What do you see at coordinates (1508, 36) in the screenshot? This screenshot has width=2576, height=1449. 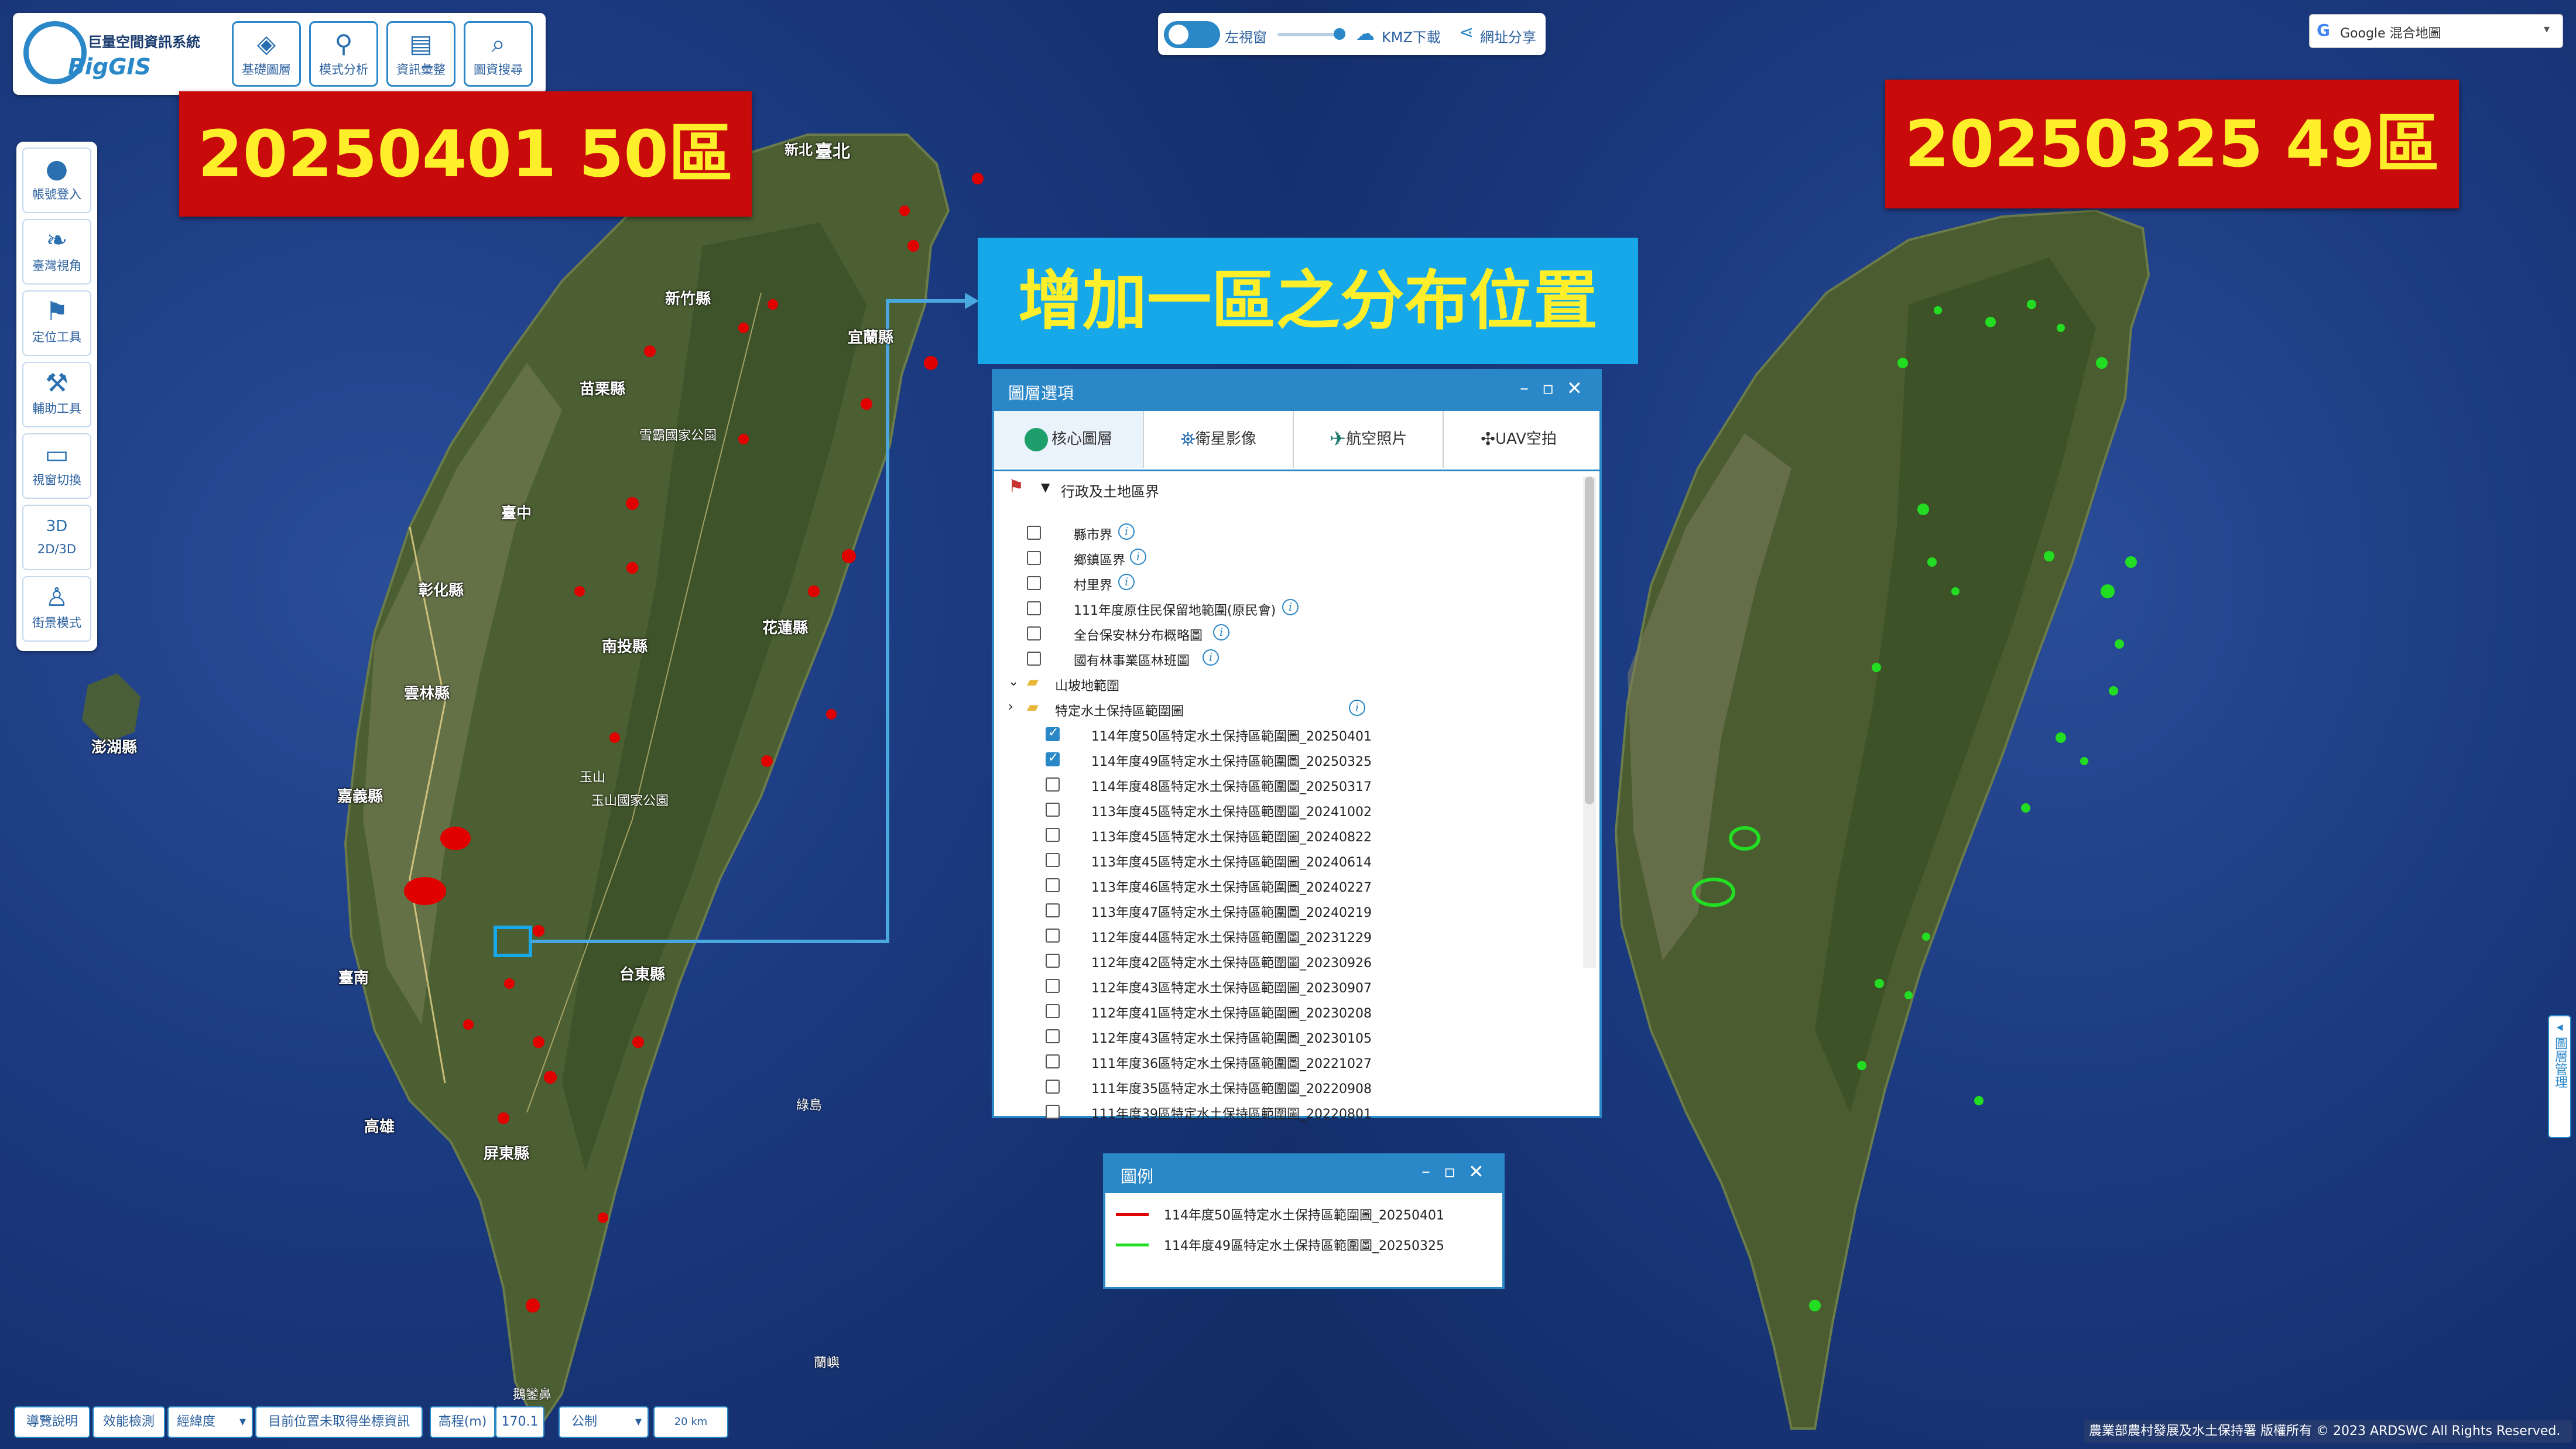 I see `share-url-button: 網址分享` at bounding box center [1508, 36].